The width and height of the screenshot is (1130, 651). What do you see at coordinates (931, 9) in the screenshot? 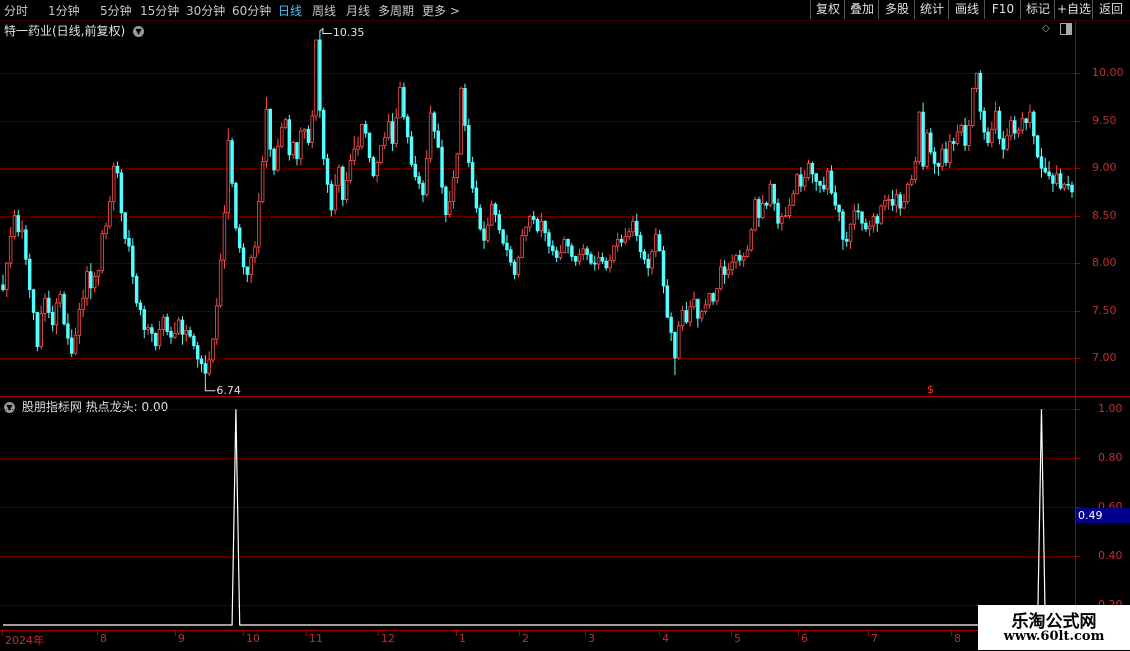
I see `statistics-button: 统计` at bounding box center [931, 9].